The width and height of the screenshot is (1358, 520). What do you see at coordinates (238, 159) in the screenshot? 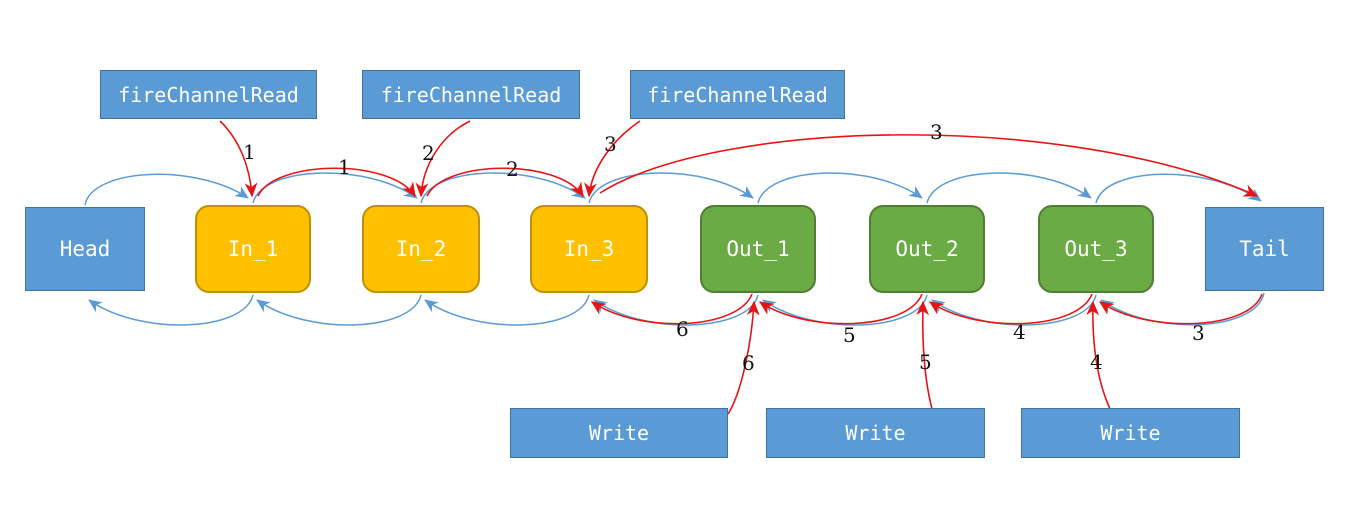
I see `edge-fire1-to-in1` at bounding box center [238, 159].